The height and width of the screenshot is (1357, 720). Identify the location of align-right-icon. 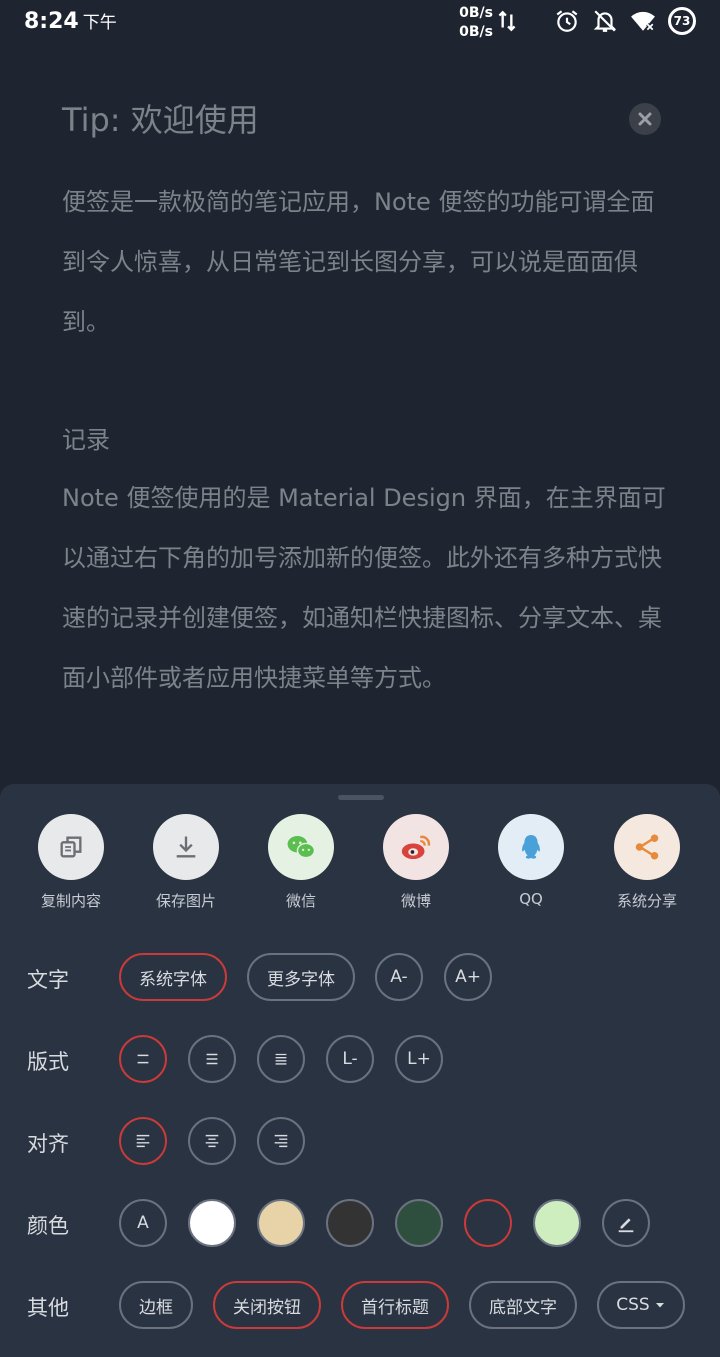
(281, 1141).